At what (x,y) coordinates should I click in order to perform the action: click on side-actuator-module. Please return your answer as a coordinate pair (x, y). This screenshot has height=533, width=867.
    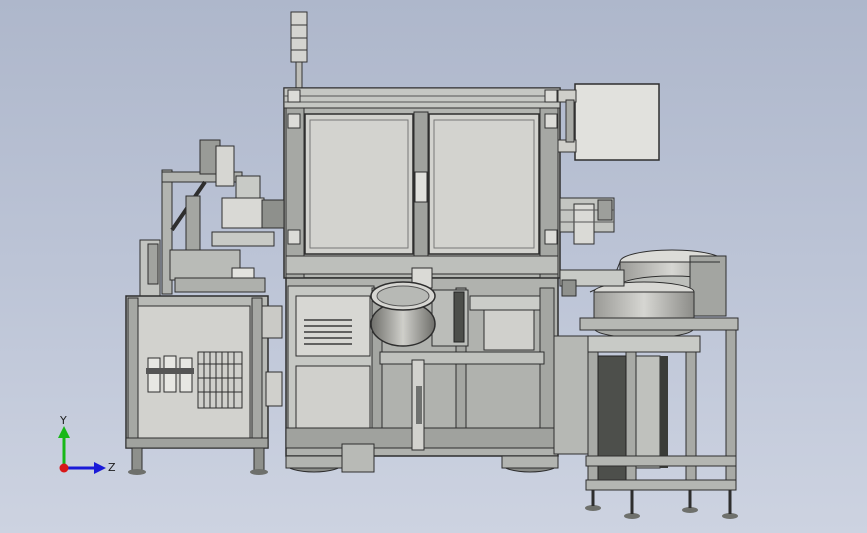
    Looking at the image, I should click on (587, 221).